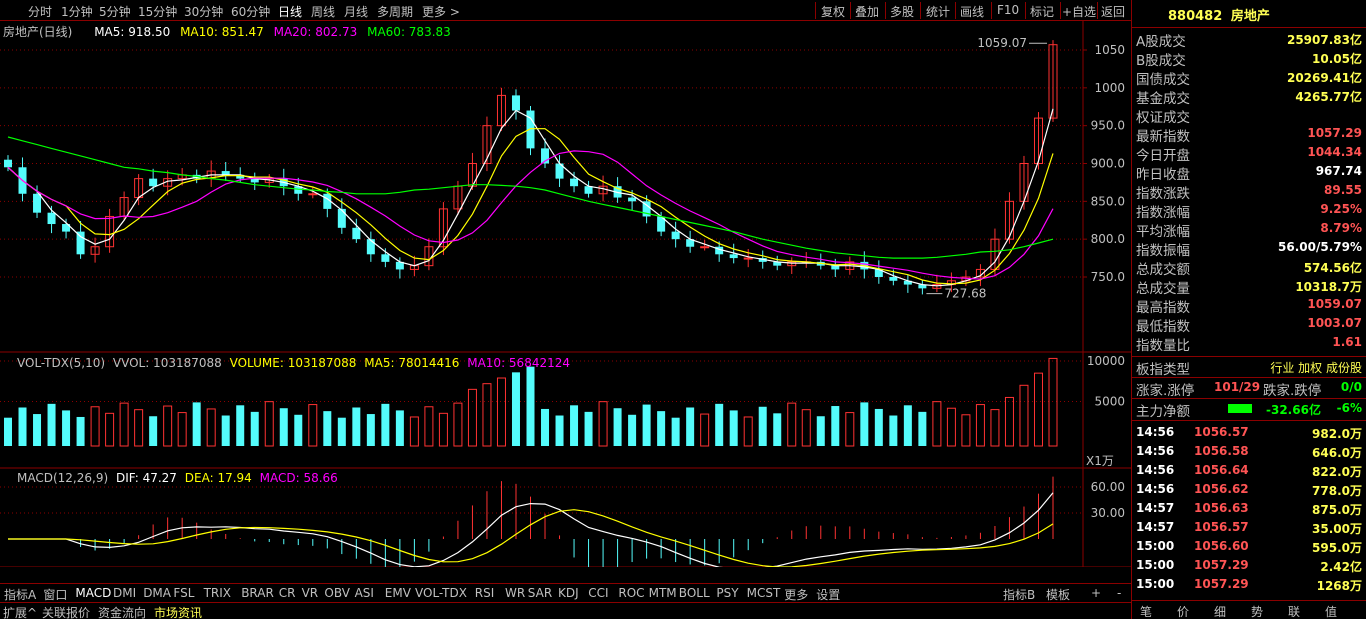  Describe the element at coordinates (1183, 611) in the screenshot. I see `panel-tab: 价` at that location.